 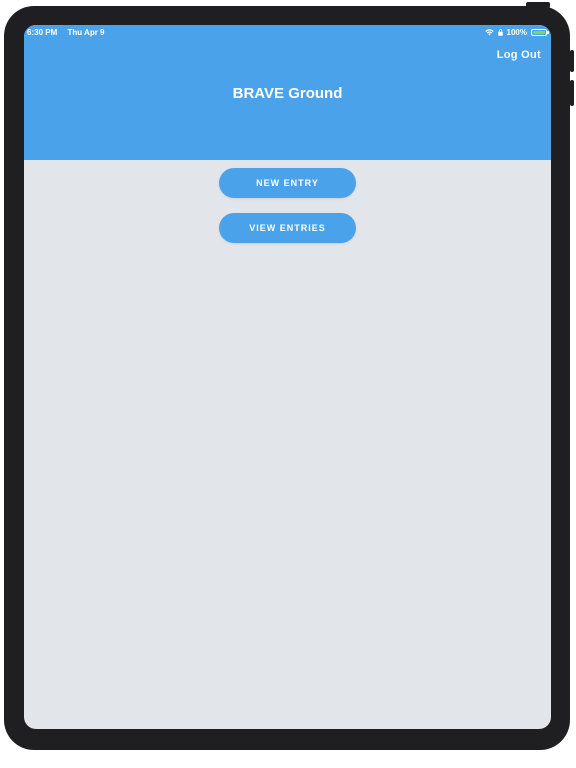 What do you see at coordinates (287, 183) in the screenshot?
I see `new-entry-button: NEW ENTRY` at bounding box center [287, 183].